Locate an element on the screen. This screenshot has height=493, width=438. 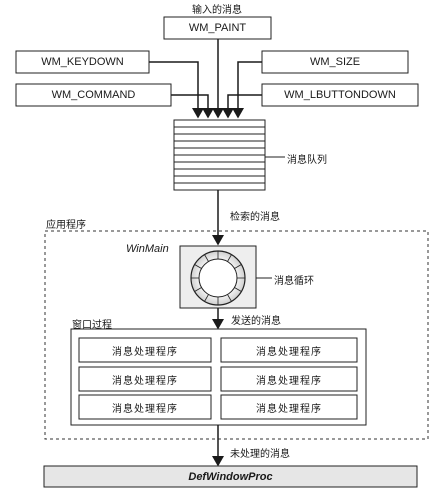
message-queue is located at coordinates (219, 155).